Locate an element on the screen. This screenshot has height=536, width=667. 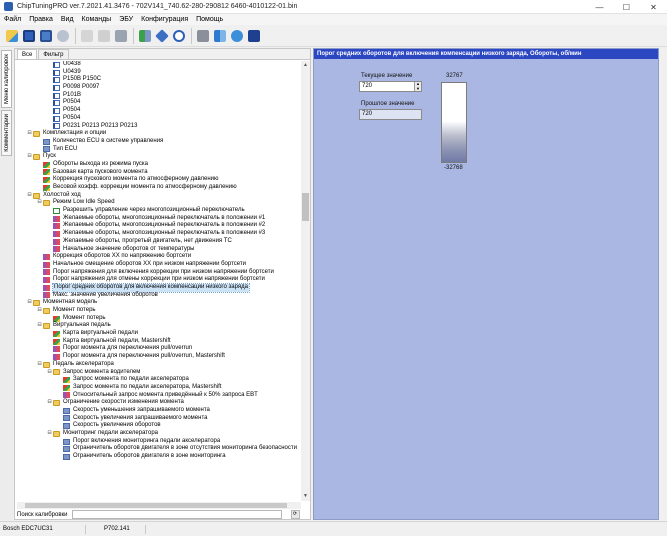
menu-help: Помощь is located at coordinates (209, 19).